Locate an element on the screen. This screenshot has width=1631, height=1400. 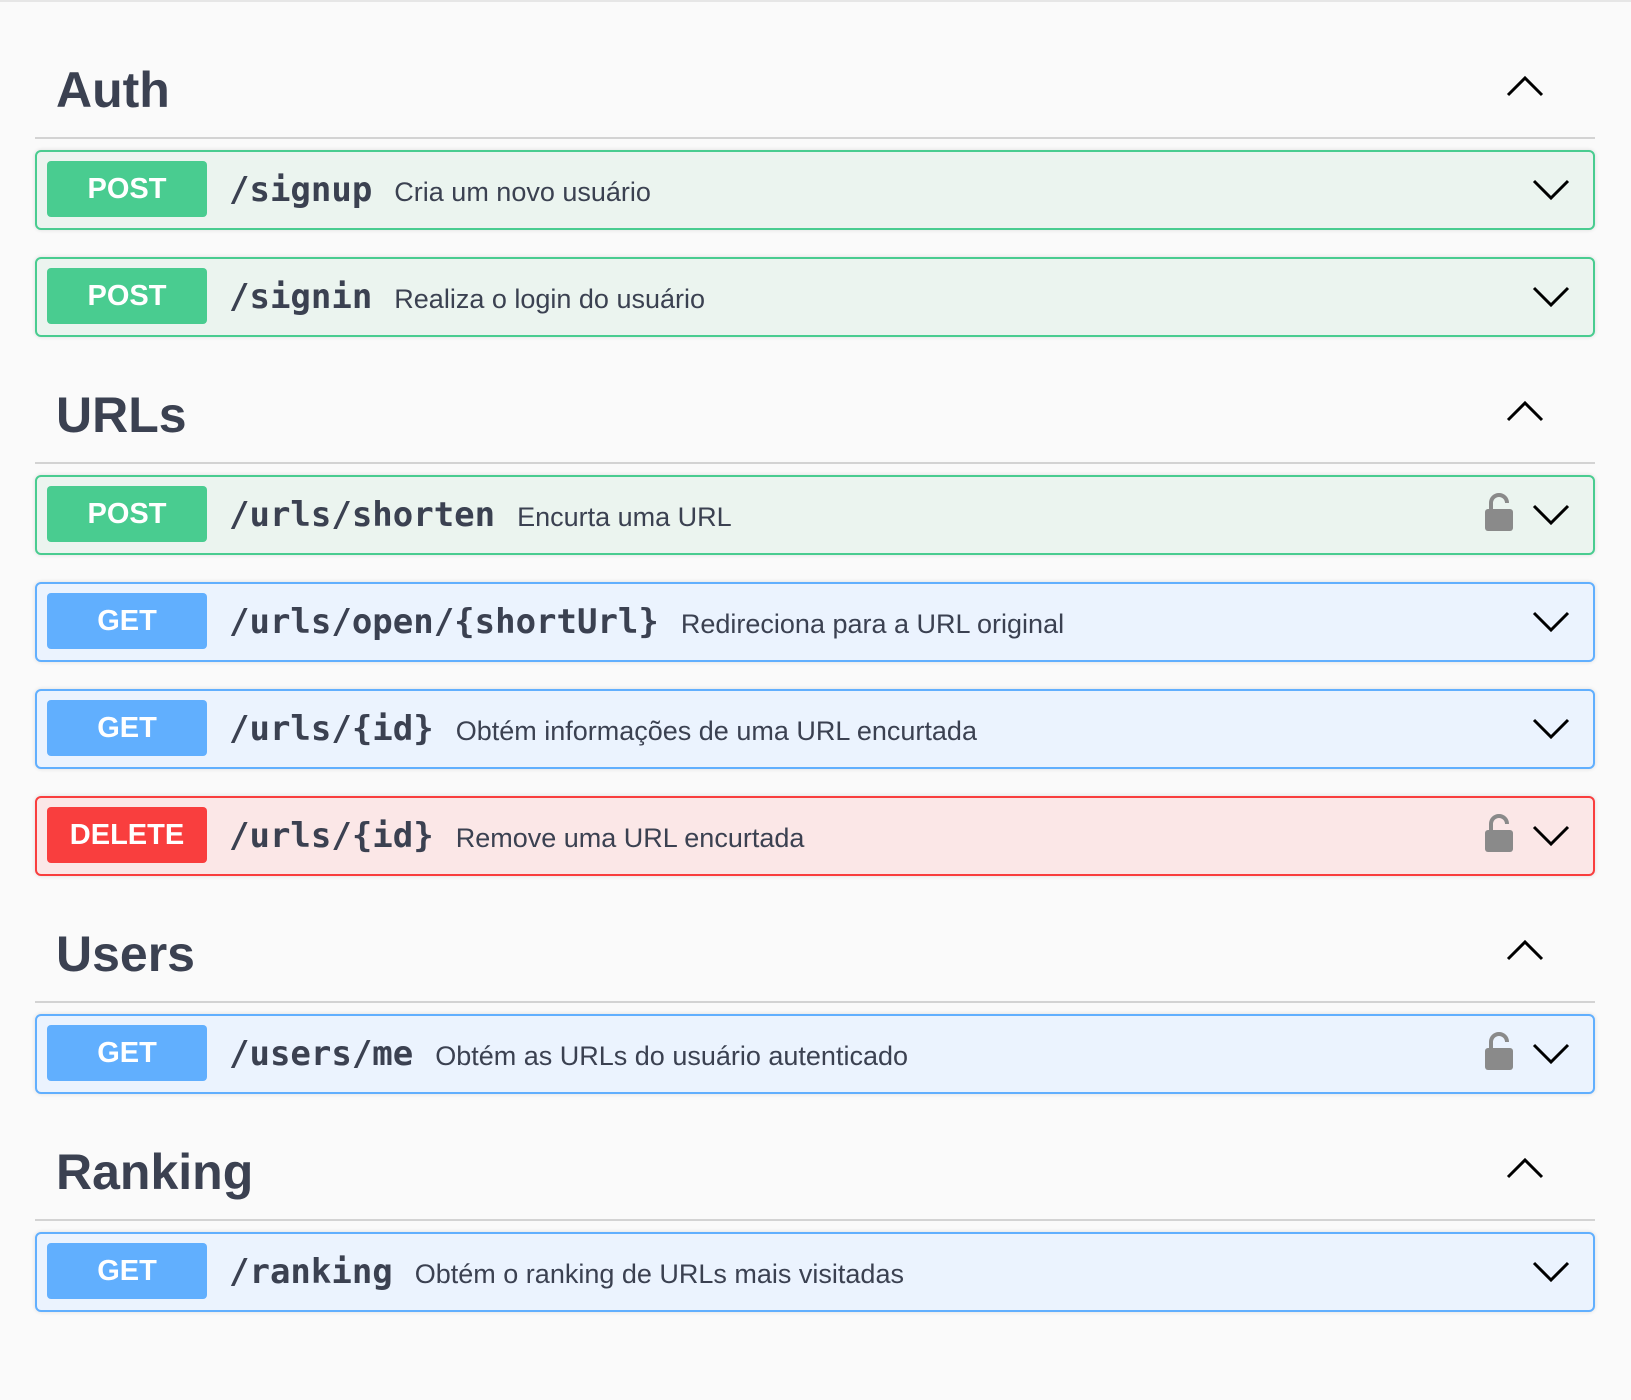
operation-summary: Redireciona para a URL original is located at coordinates (872, 624).